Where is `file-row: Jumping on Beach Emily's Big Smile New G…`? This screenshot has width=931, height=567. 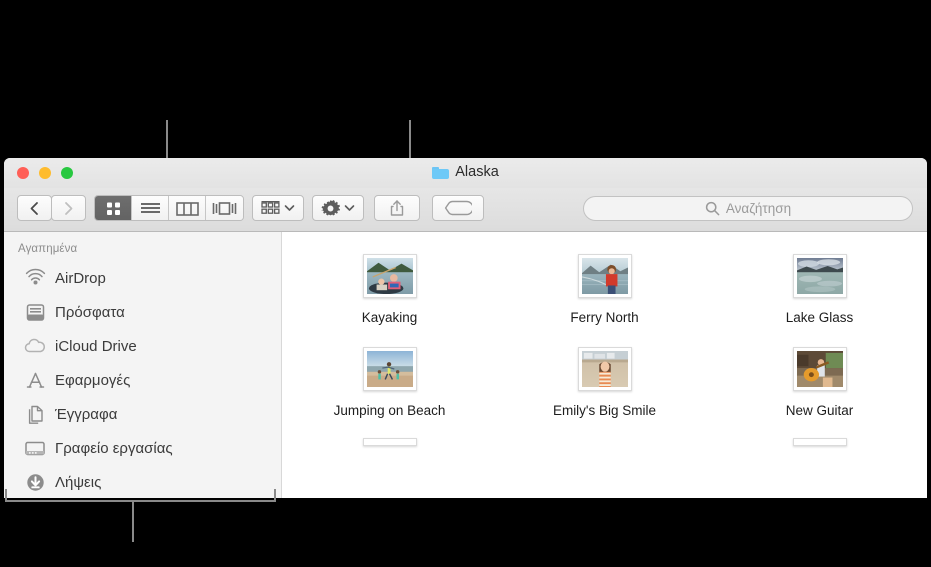
file-row: Jumping on Beach Emily's Big Smile New G… is located at coordinates (604, 378).